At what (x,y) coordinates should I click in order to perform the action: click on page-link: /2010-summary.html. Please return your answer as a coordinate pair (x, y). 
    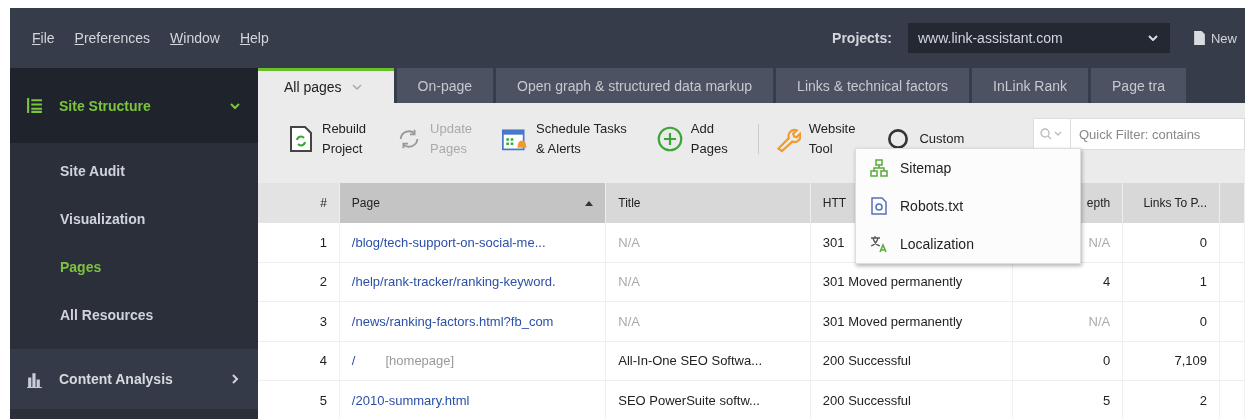
    Looking at the image, I should click on (410, 400).